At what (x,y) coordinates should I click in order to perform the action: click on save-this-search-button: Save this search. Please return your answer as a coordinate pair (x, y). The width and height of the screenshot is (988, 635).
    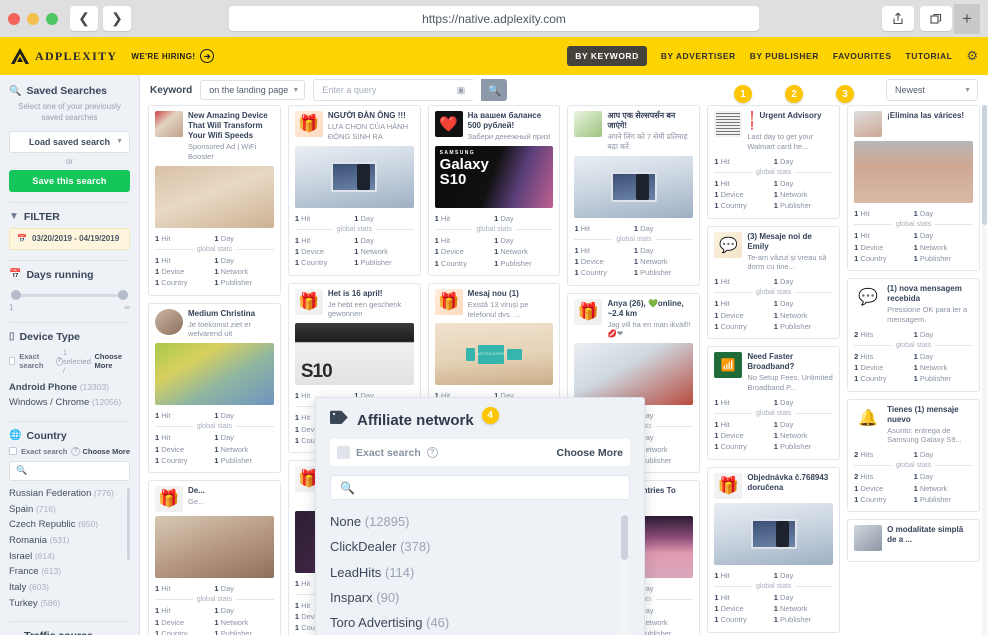
    Looking at the image, I should click on (69, 180).